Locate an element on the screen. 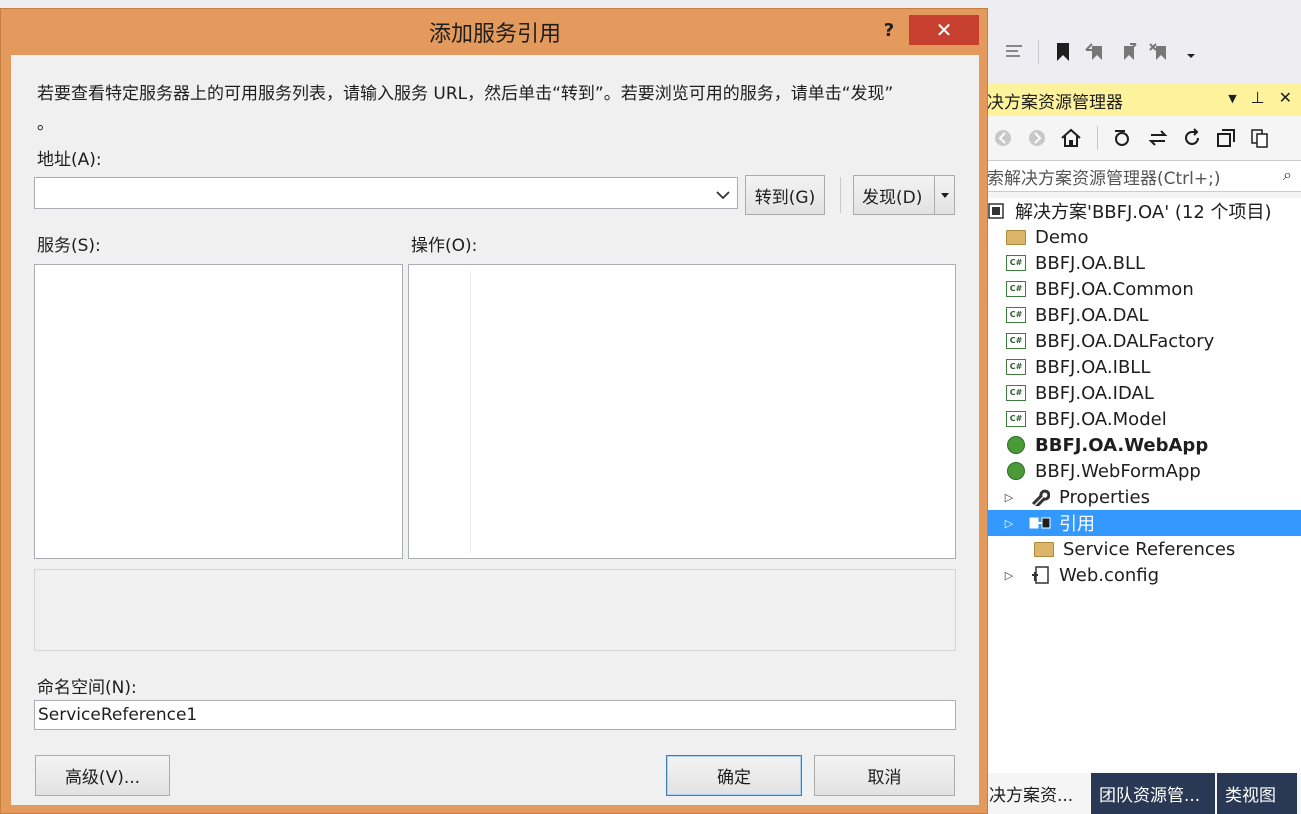 This screenshot has width=1301, height=814. dialog-title: 添加服务引用 is located at coordinates (494, 34).